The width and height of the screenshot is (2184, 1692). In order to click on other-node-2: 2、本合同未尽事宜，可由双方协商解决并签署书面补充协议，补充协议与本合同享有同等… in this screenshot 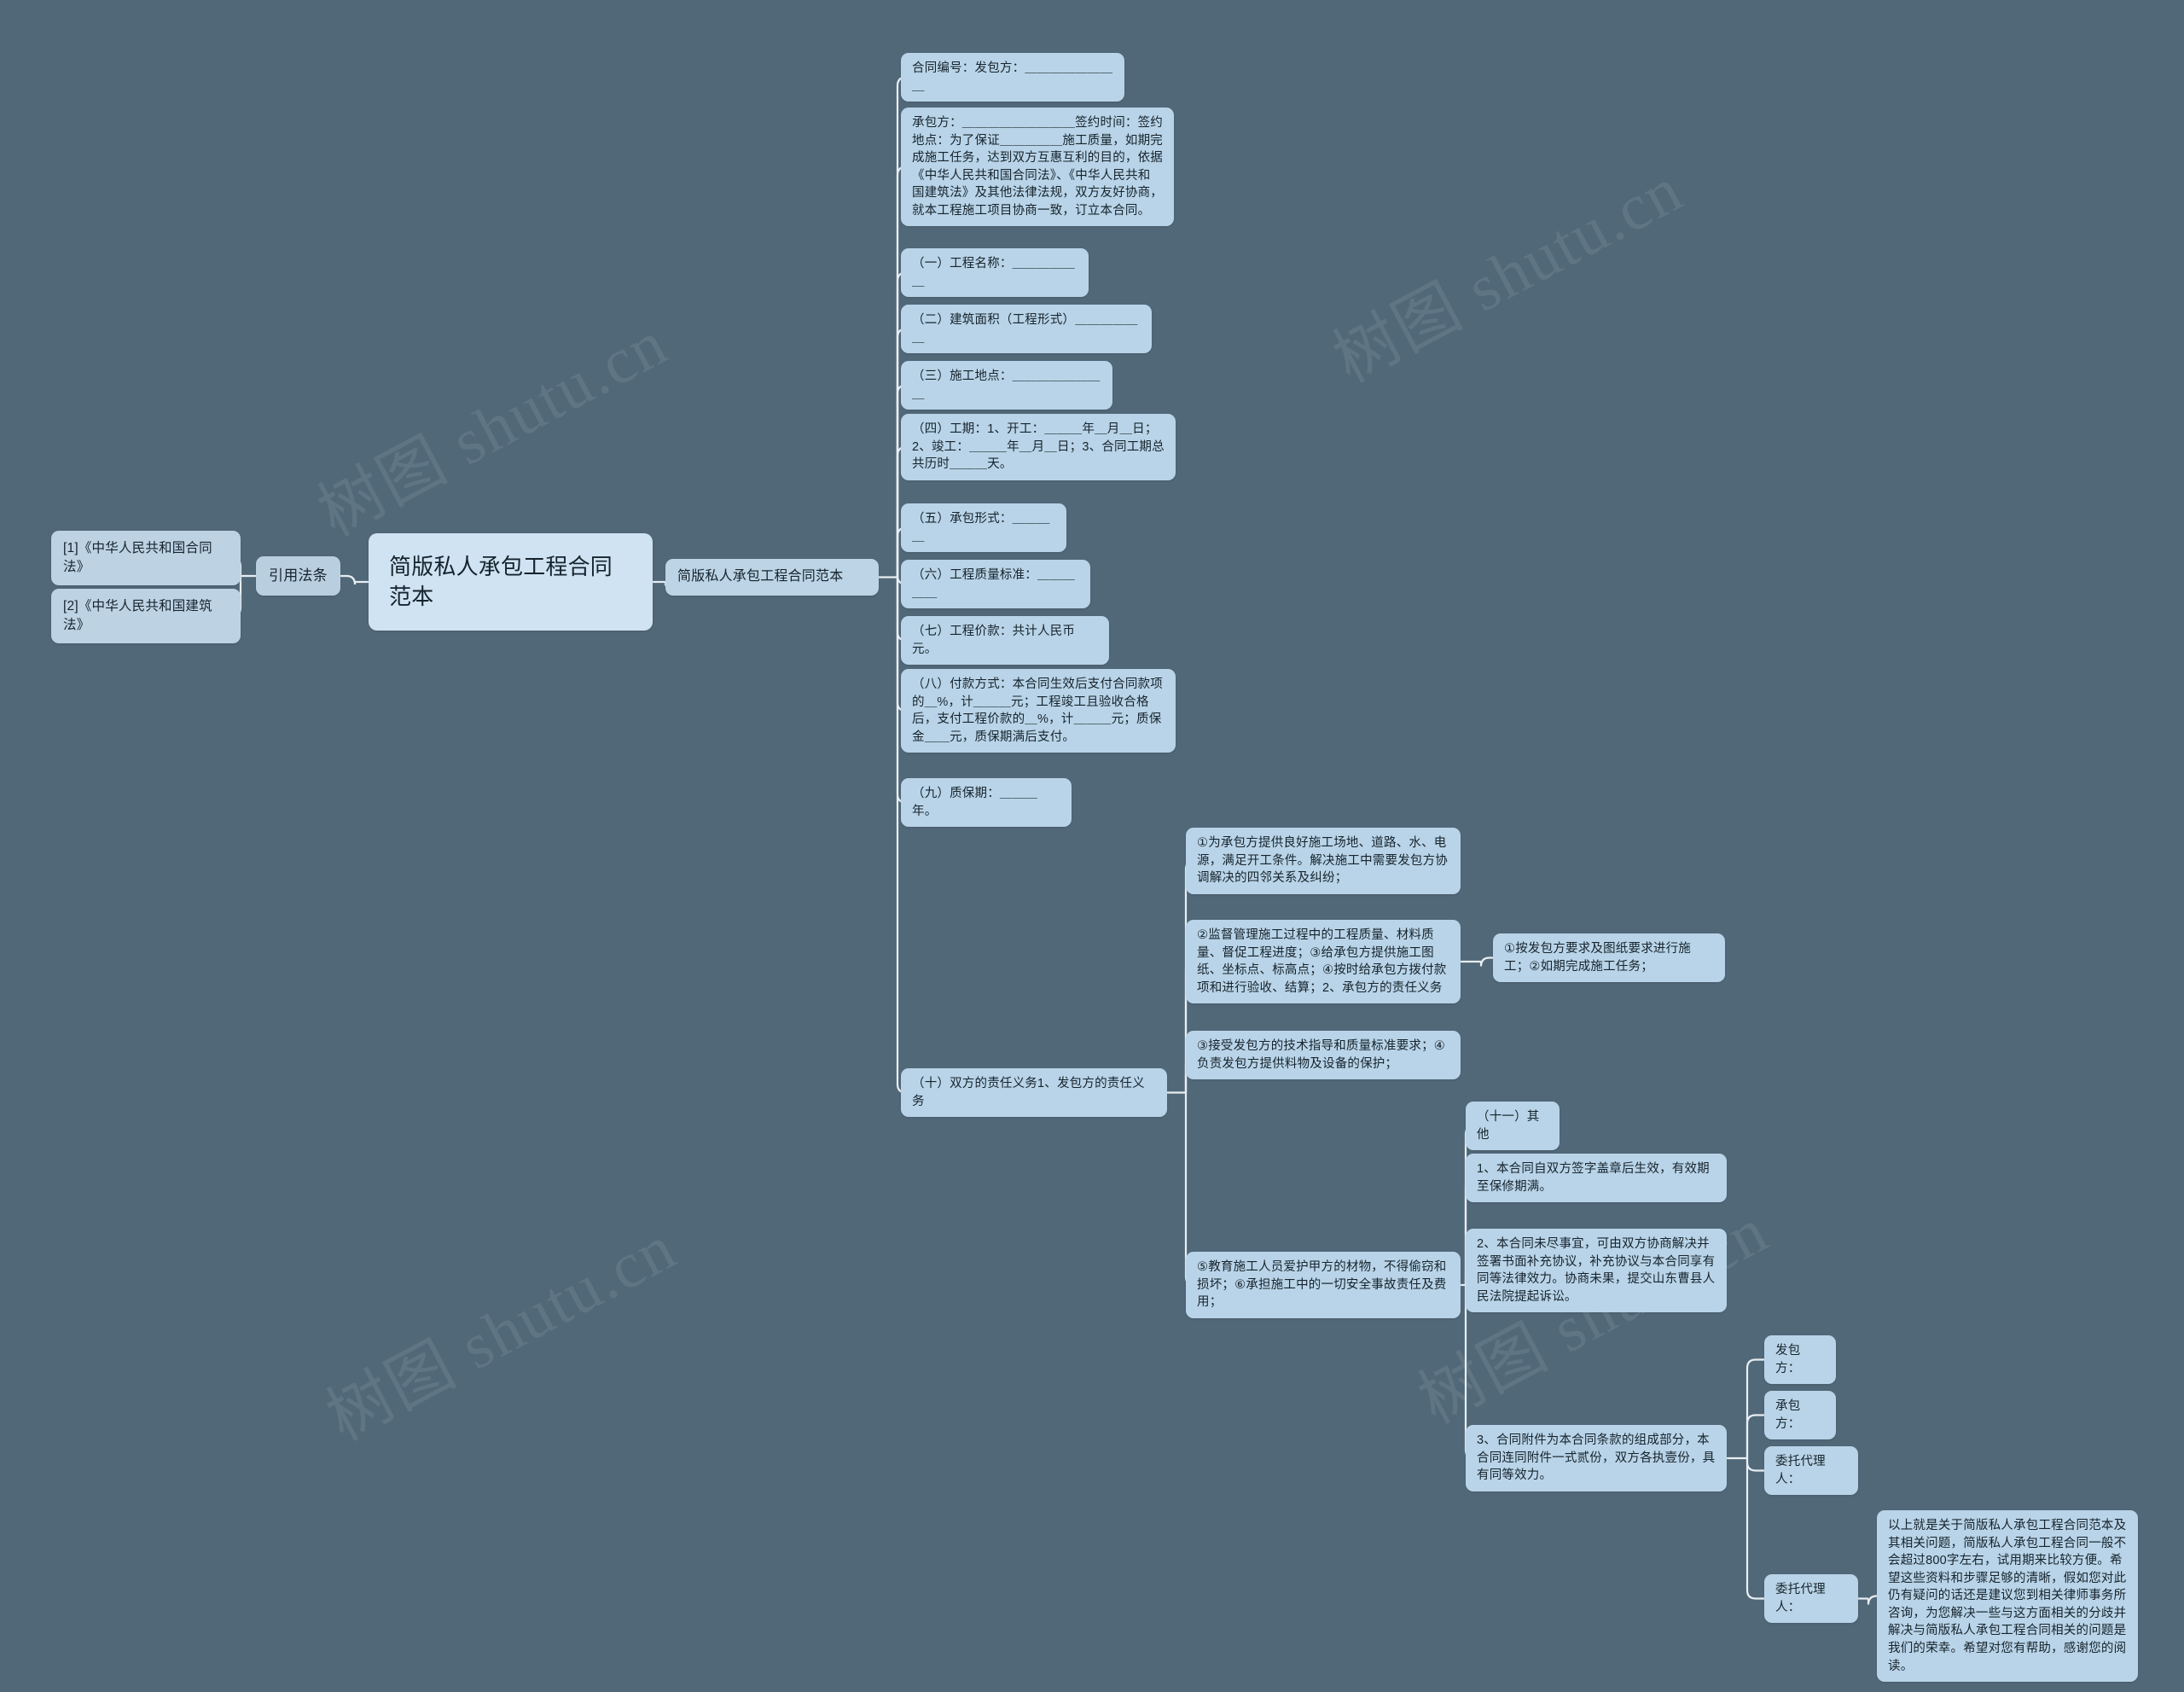, I will do `click(1596, 1271)`.